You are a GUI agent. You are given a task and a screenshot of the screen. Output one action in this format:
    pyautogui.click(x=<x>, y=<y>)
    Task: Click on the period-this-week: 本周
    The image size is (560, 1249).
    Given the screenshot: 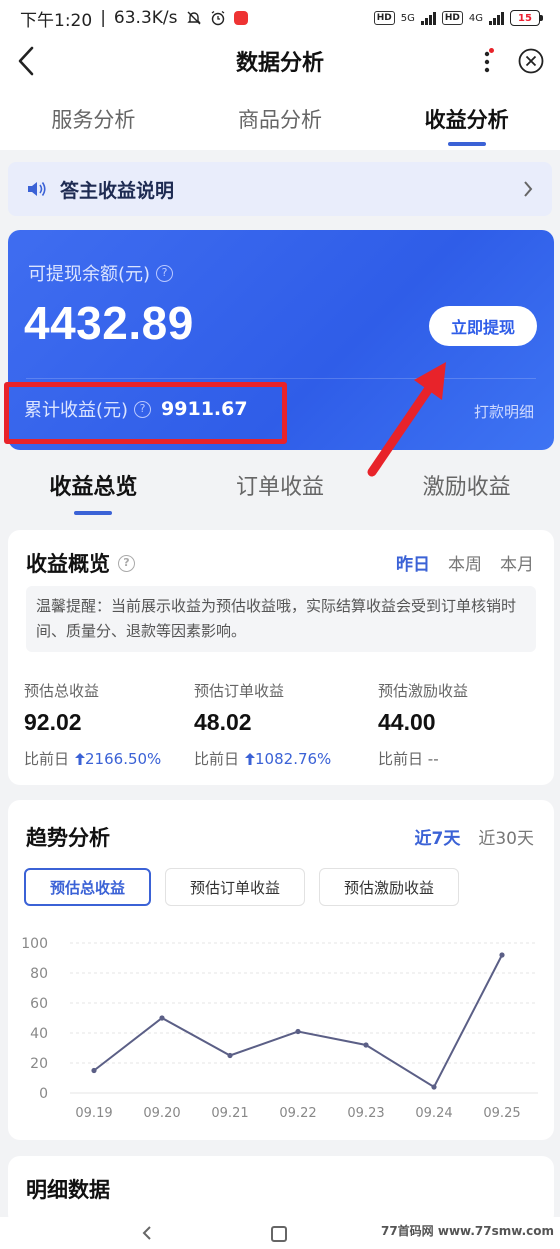 What is the action you would take?
    pyautogui.click(x=465, y=562)
    